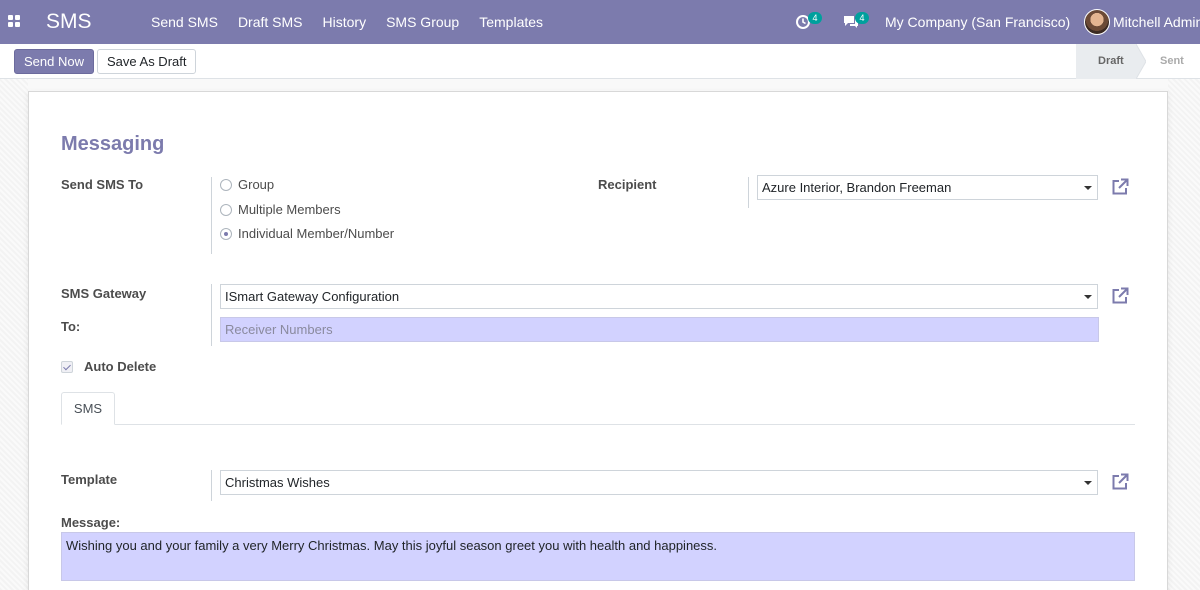 Image resolution: width=1200 pixels, height=590 pixels. What do you see at coordinates (147, 61) in the screenshot?
I see `save-as-draft-button: Save As Draft` at bounding box center [147, 61].